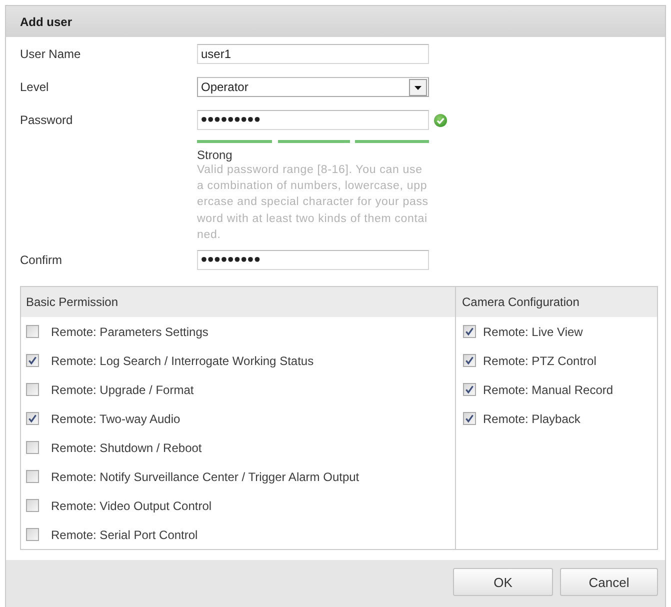 Image resolution: width=671 pixels, height=607 pixels. What do you see at coordinates (313, 87) in the screenshot?
I see `dropdown: Operator` at bounding box center [313, 87].